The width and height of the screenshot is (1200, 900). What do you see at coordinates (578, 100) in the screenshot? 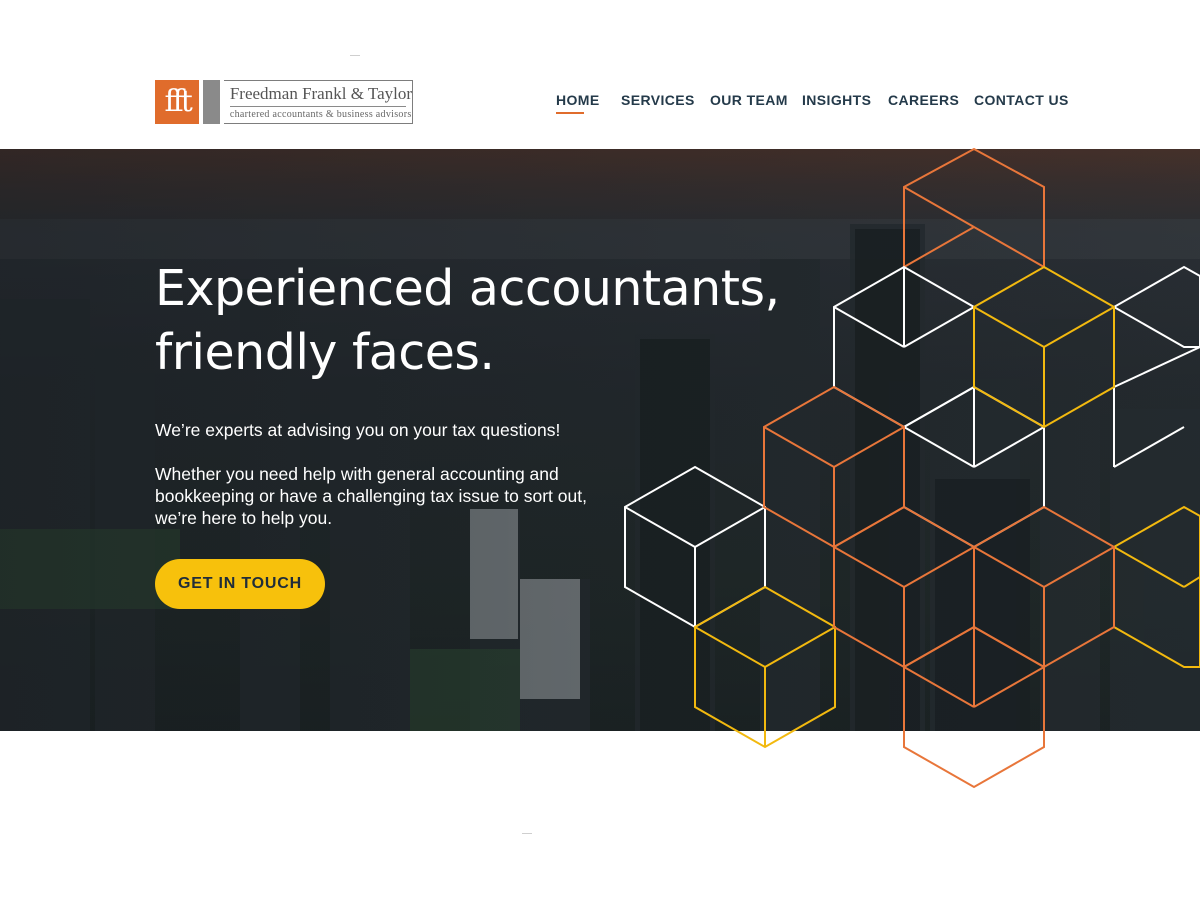
I see `nav-home: HOME` at bounding box center [578, 100].